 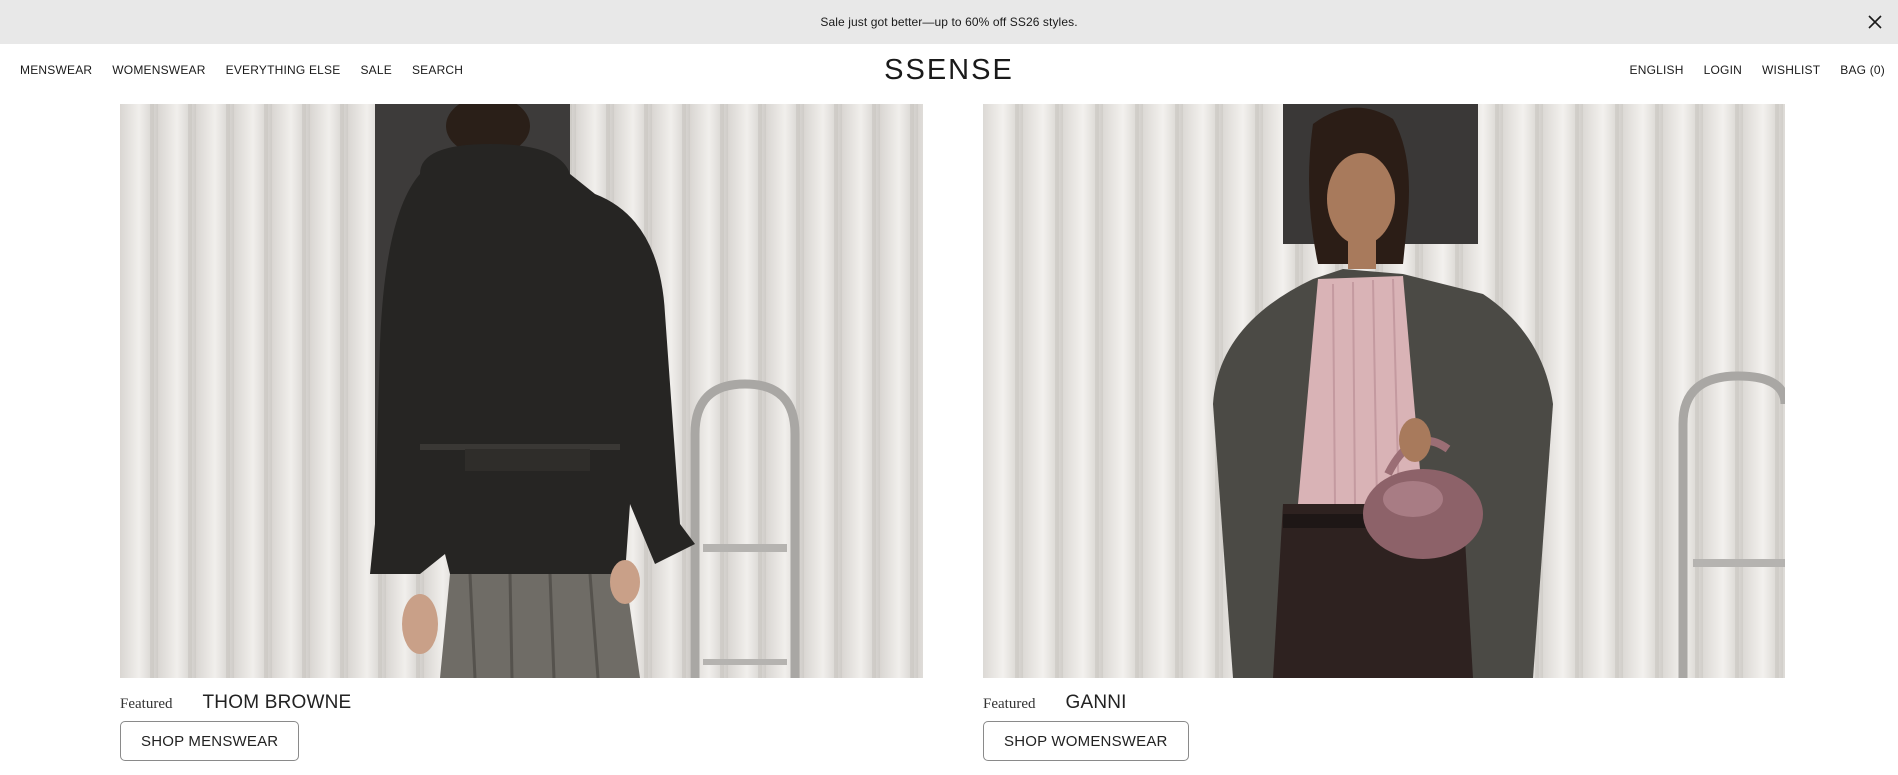 What do you see at coordinates (1862, 70) in the screenshot?
I see `nav-bag: BAG (0)` at bounding box center [1862, 70].